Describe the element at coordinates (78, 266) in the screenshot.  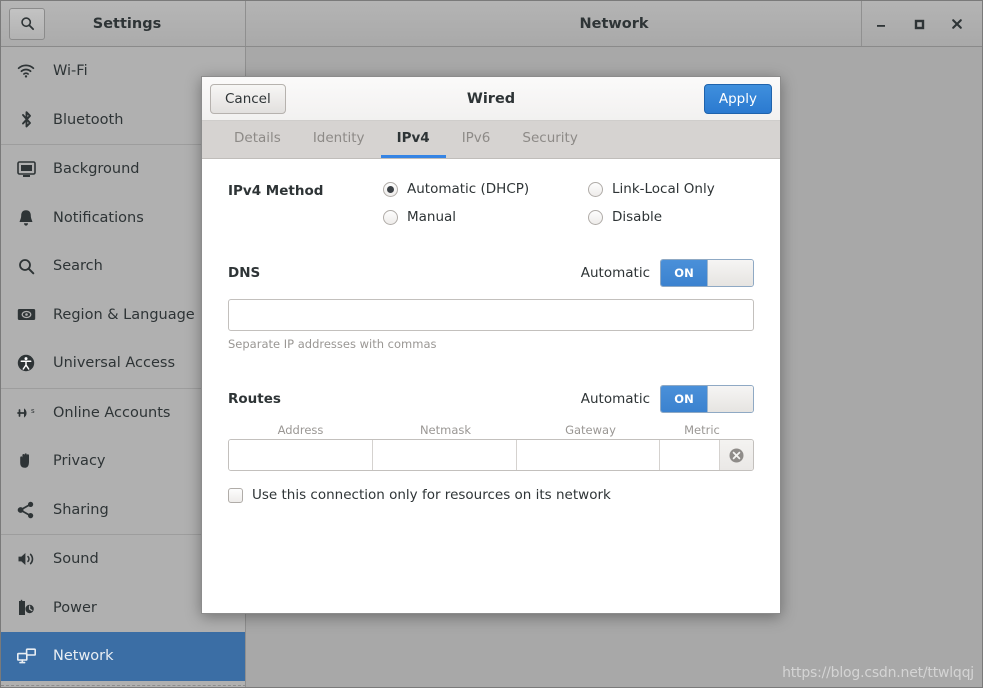
I see `sidebar-item-label: Search` at that location.